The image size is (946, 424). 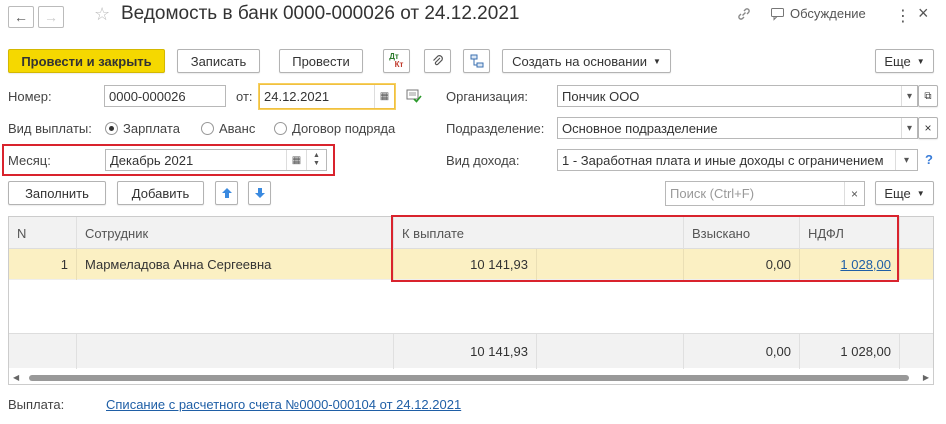 What do you see at coordinates (152, 160) in the screenshot?
I see `month-value: Декабрь 2021` at bounding box center [152, 160].